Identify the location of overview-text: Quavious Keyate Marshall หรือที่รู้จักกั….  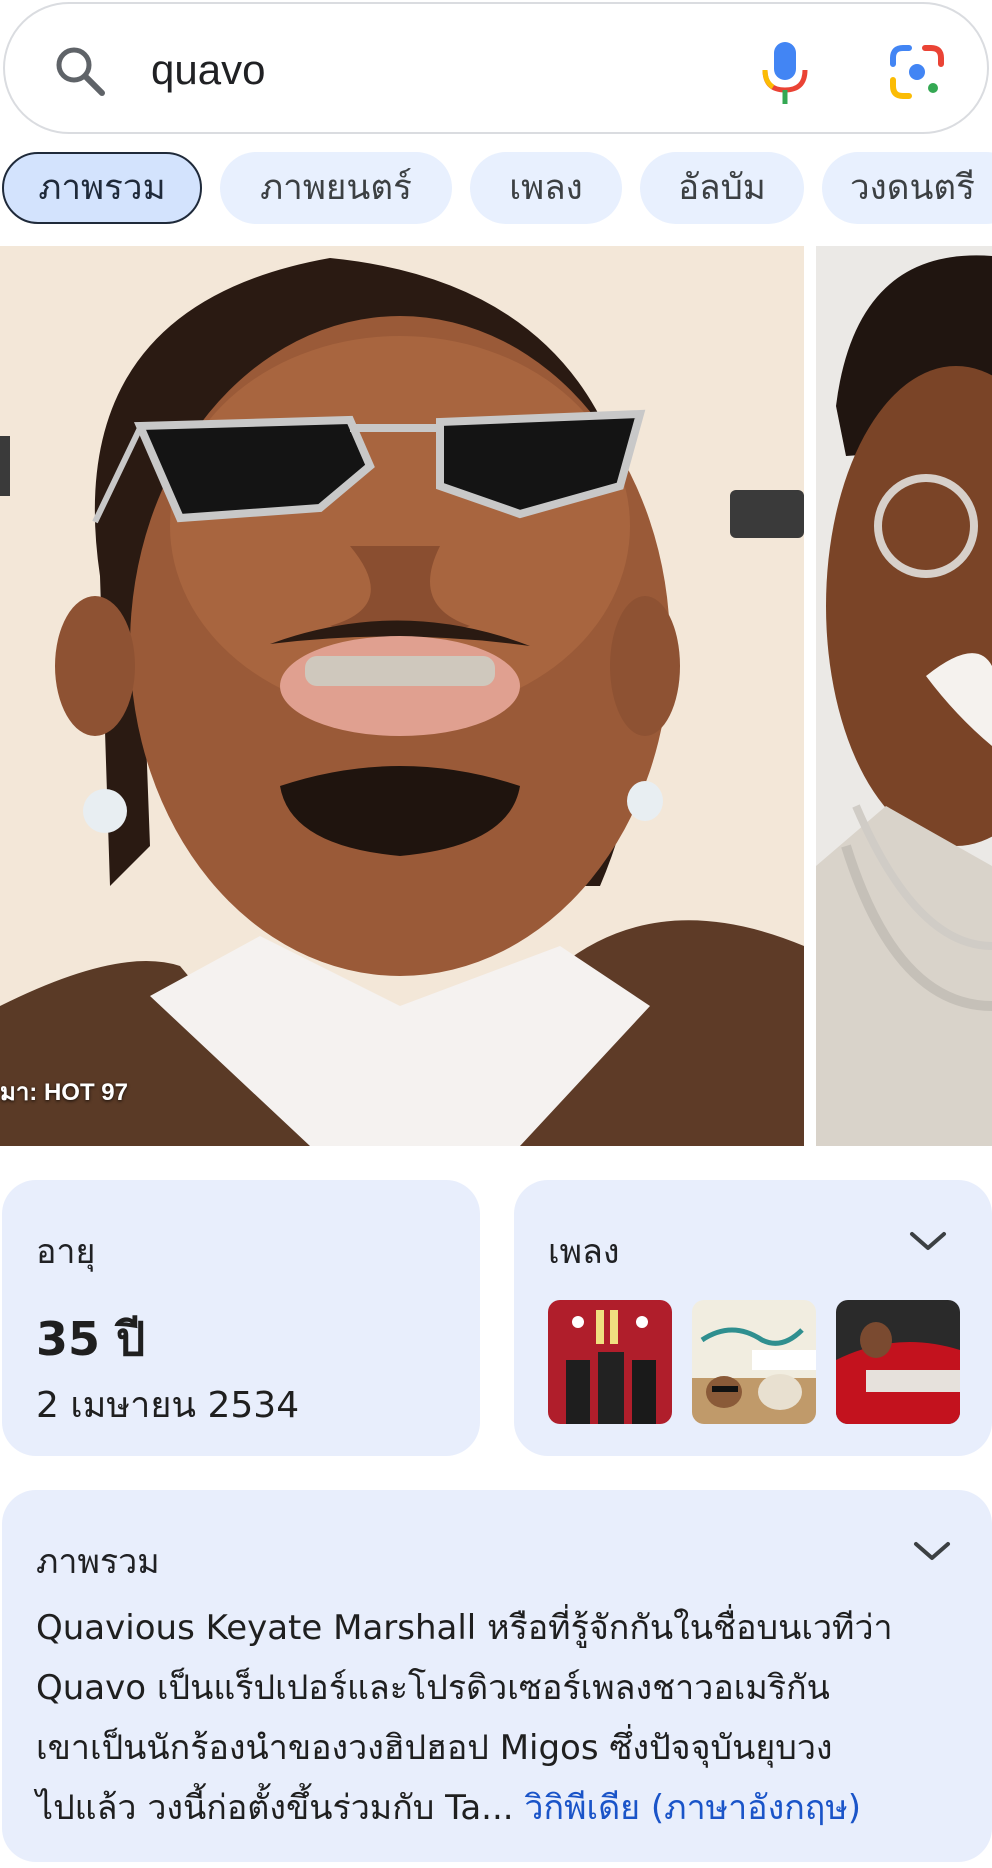
(506, 1718).